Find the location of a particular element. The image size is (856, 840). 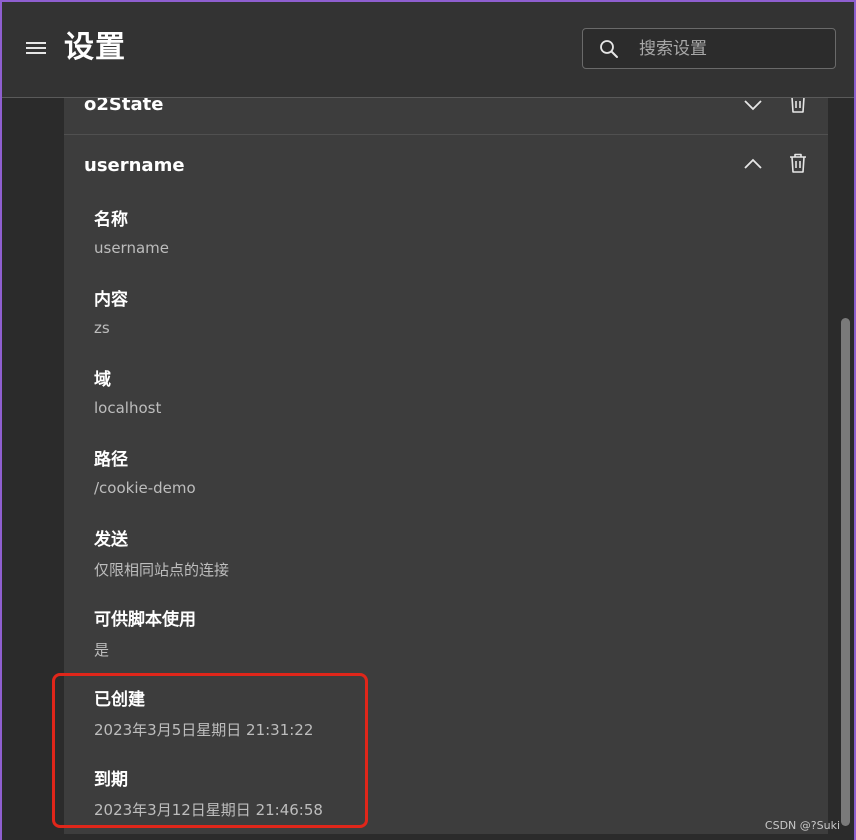

cookie-name: username is located at coordinates (134, 165).